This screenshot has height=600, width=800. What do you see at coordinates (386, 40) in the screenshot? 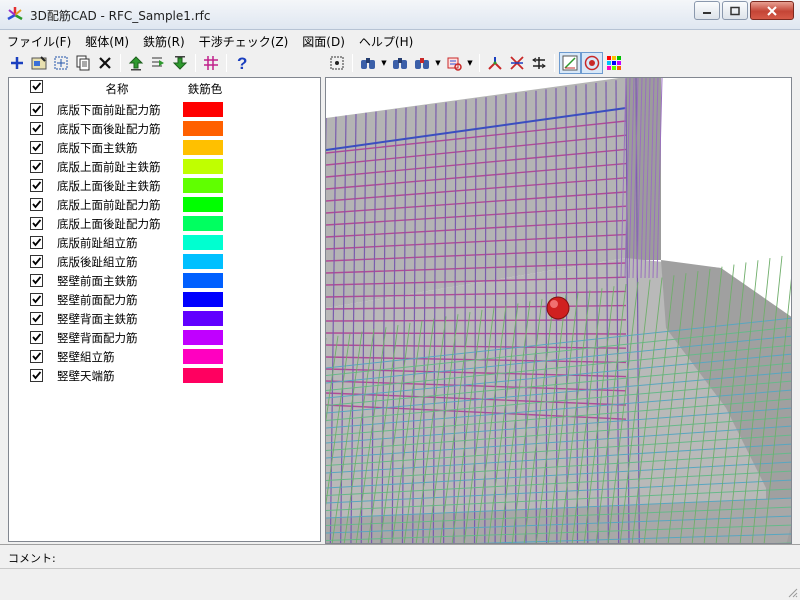
I see `menu-help: ヘルプ(H)` at bounding box center [386, 40].